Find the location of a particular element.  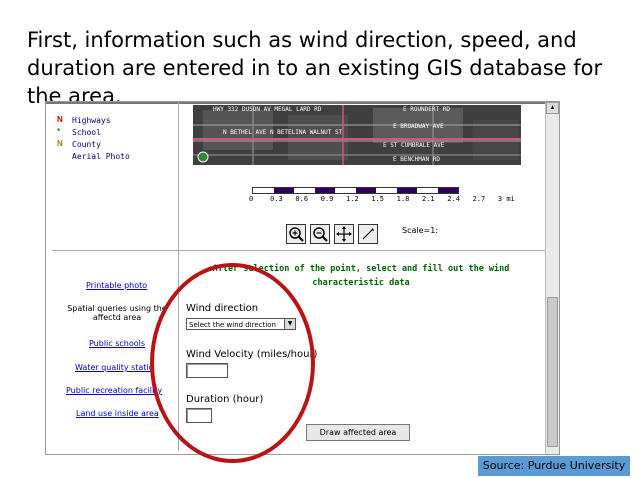

select-point-icon is located at coordinates (368, 234).